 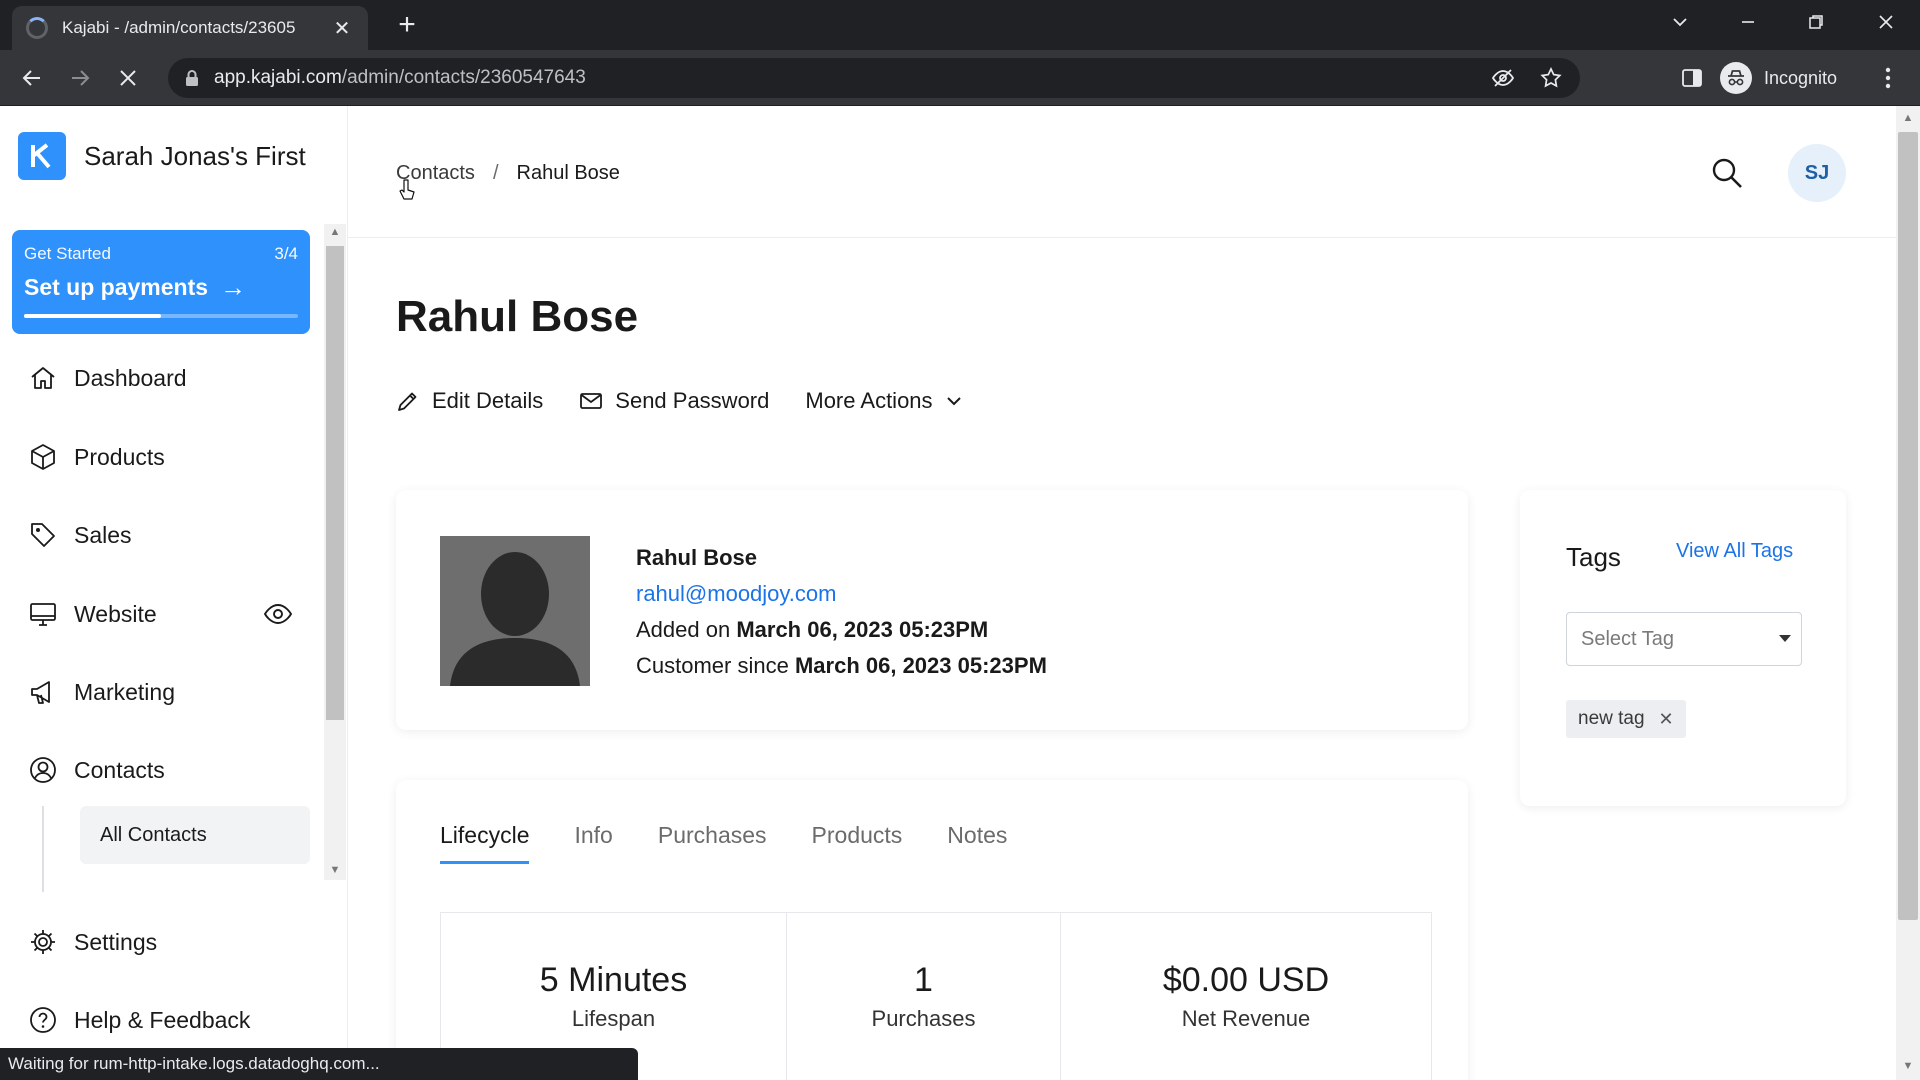 What do you see at coordinates (407, 401) in the screenshot?
I see `pencil-icon` at bounding box center [407, 401].